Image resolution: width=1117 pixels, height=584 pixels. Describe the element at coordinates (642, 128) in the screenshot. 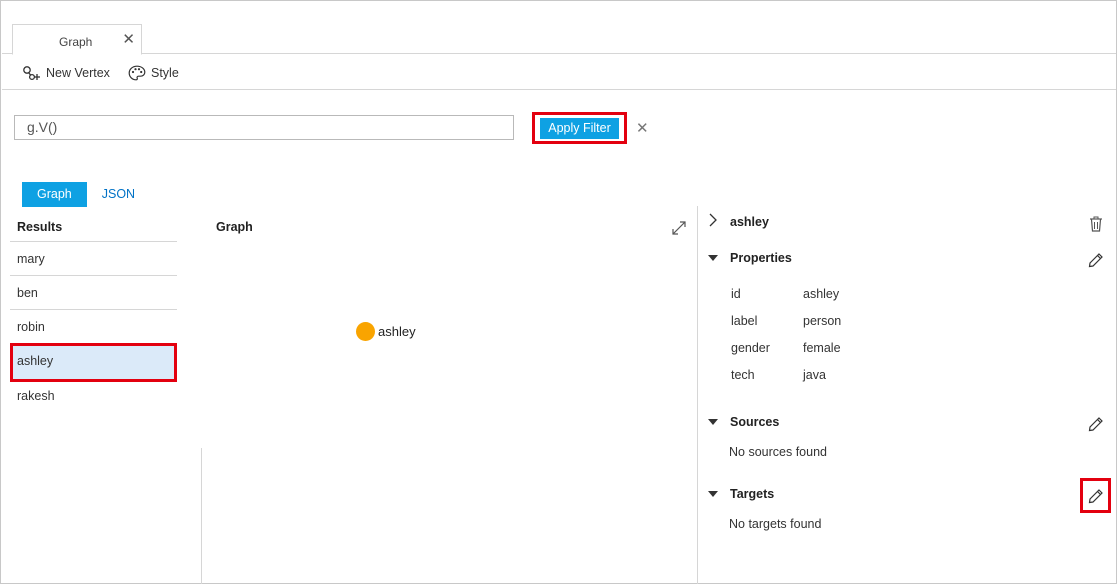

I see `clear-filter-icon: ✕` at that location.